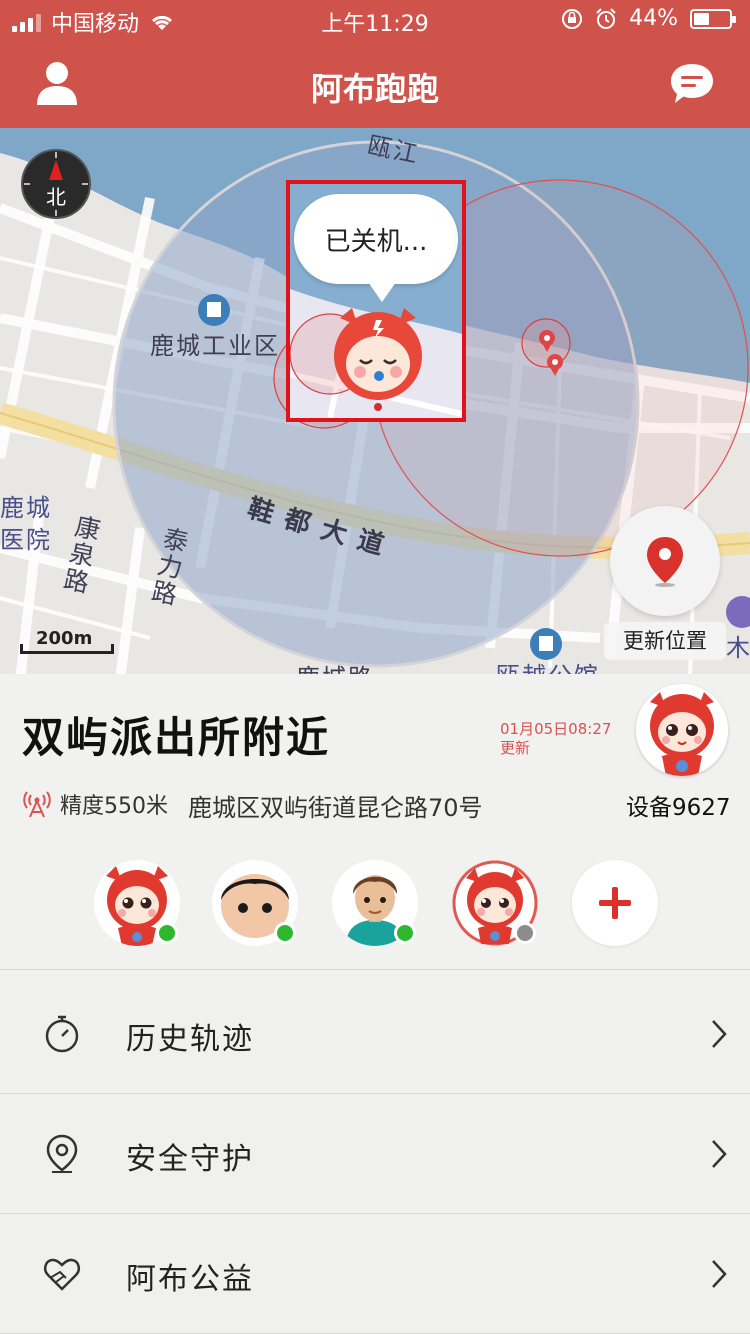  Describe the element at coordinates (190, 1039) in the screenshot. I see `menu-item-label: 历史轨迹` at that location.